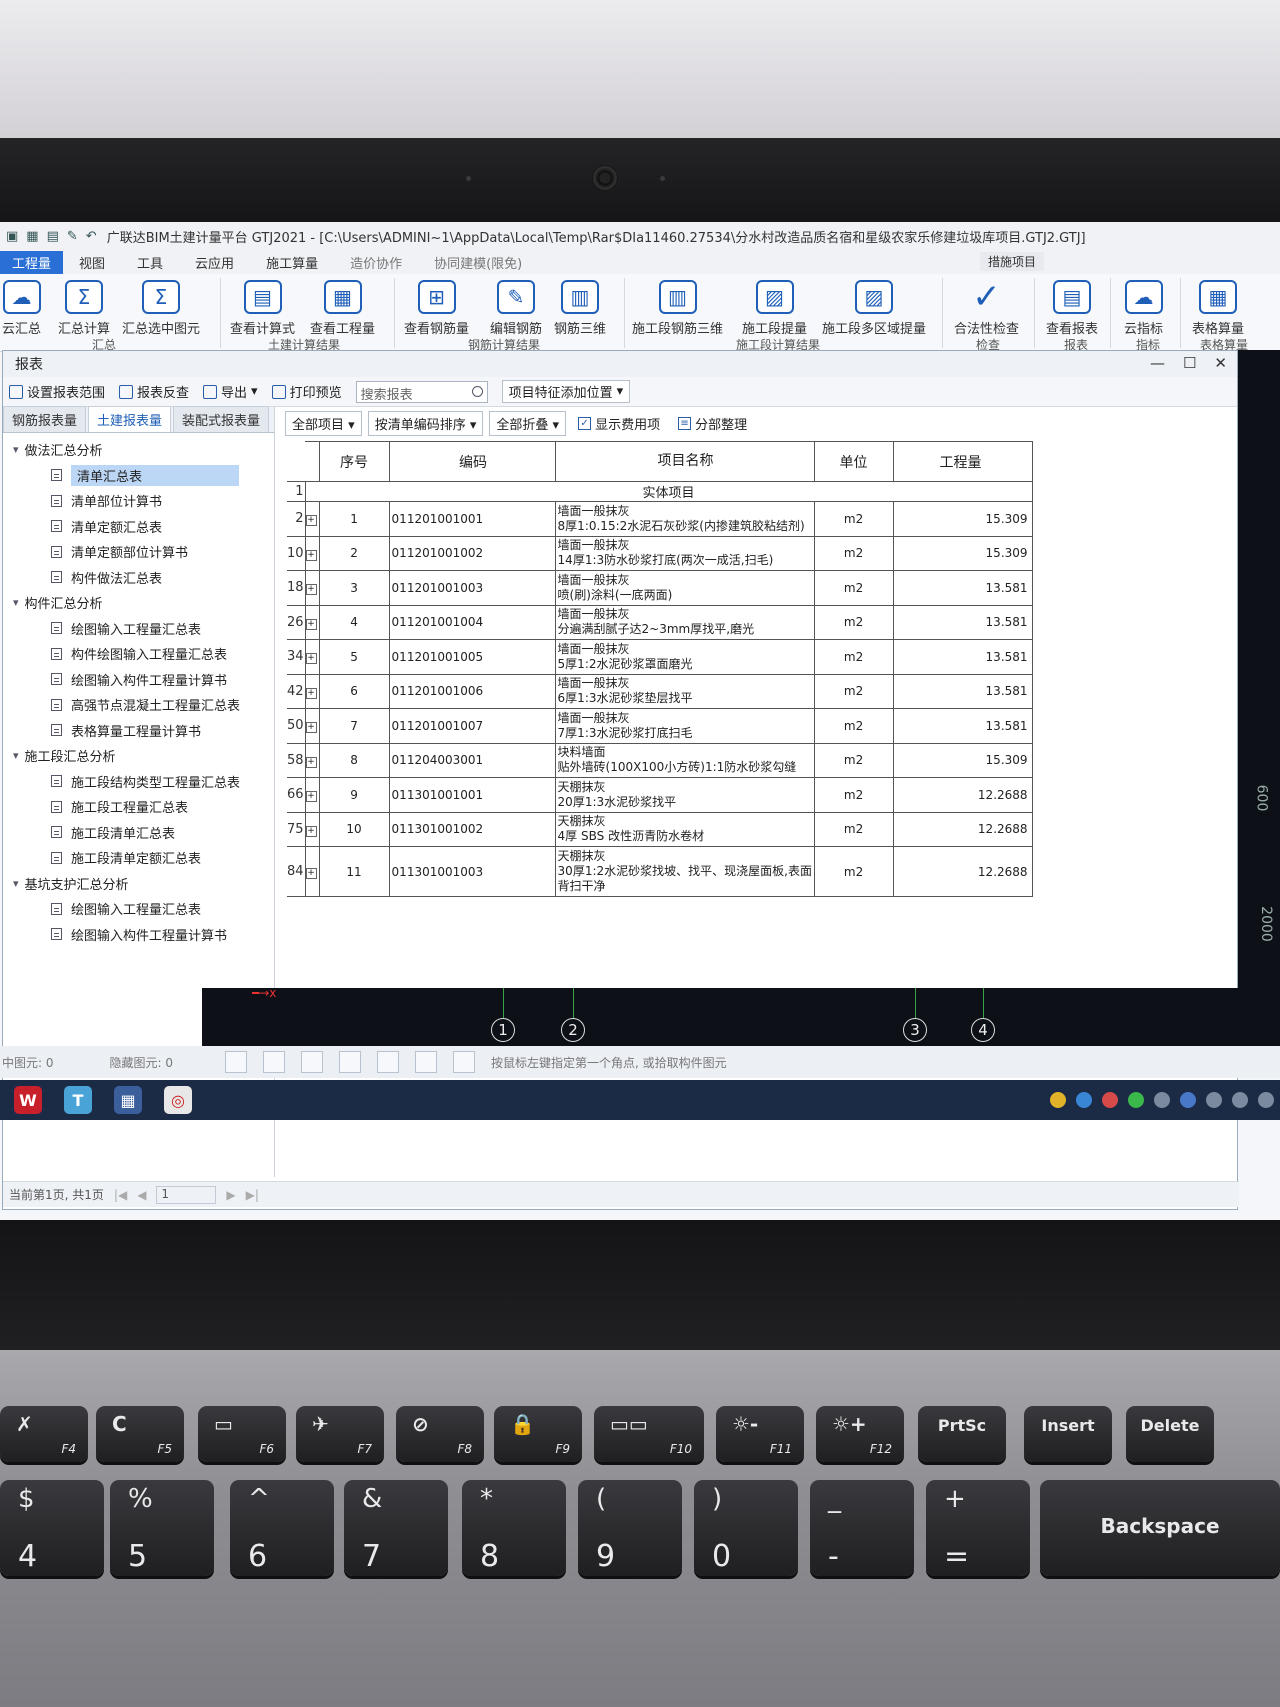 The width and height of the screenshot is (1280, 1707). I want to click on feature-position-dropdown: 项目特征添加位置 ▾, so click(566, 391).